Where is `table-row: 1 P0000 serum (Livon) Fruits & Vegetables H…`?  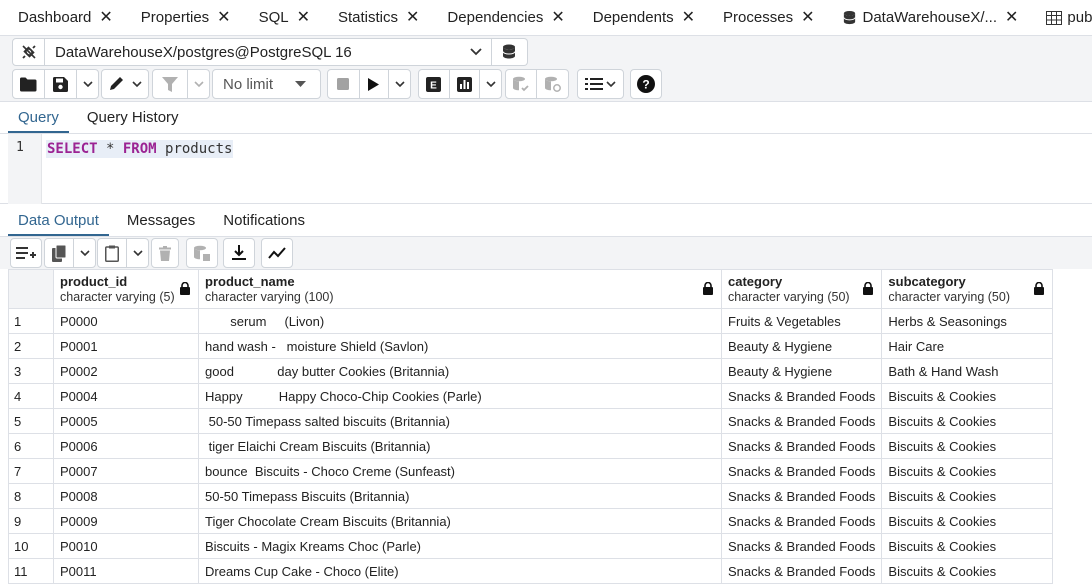
table-row: 1 P0000 serum (Livon) Fruits & Vegetables H… is located at coordinates (531, 321).